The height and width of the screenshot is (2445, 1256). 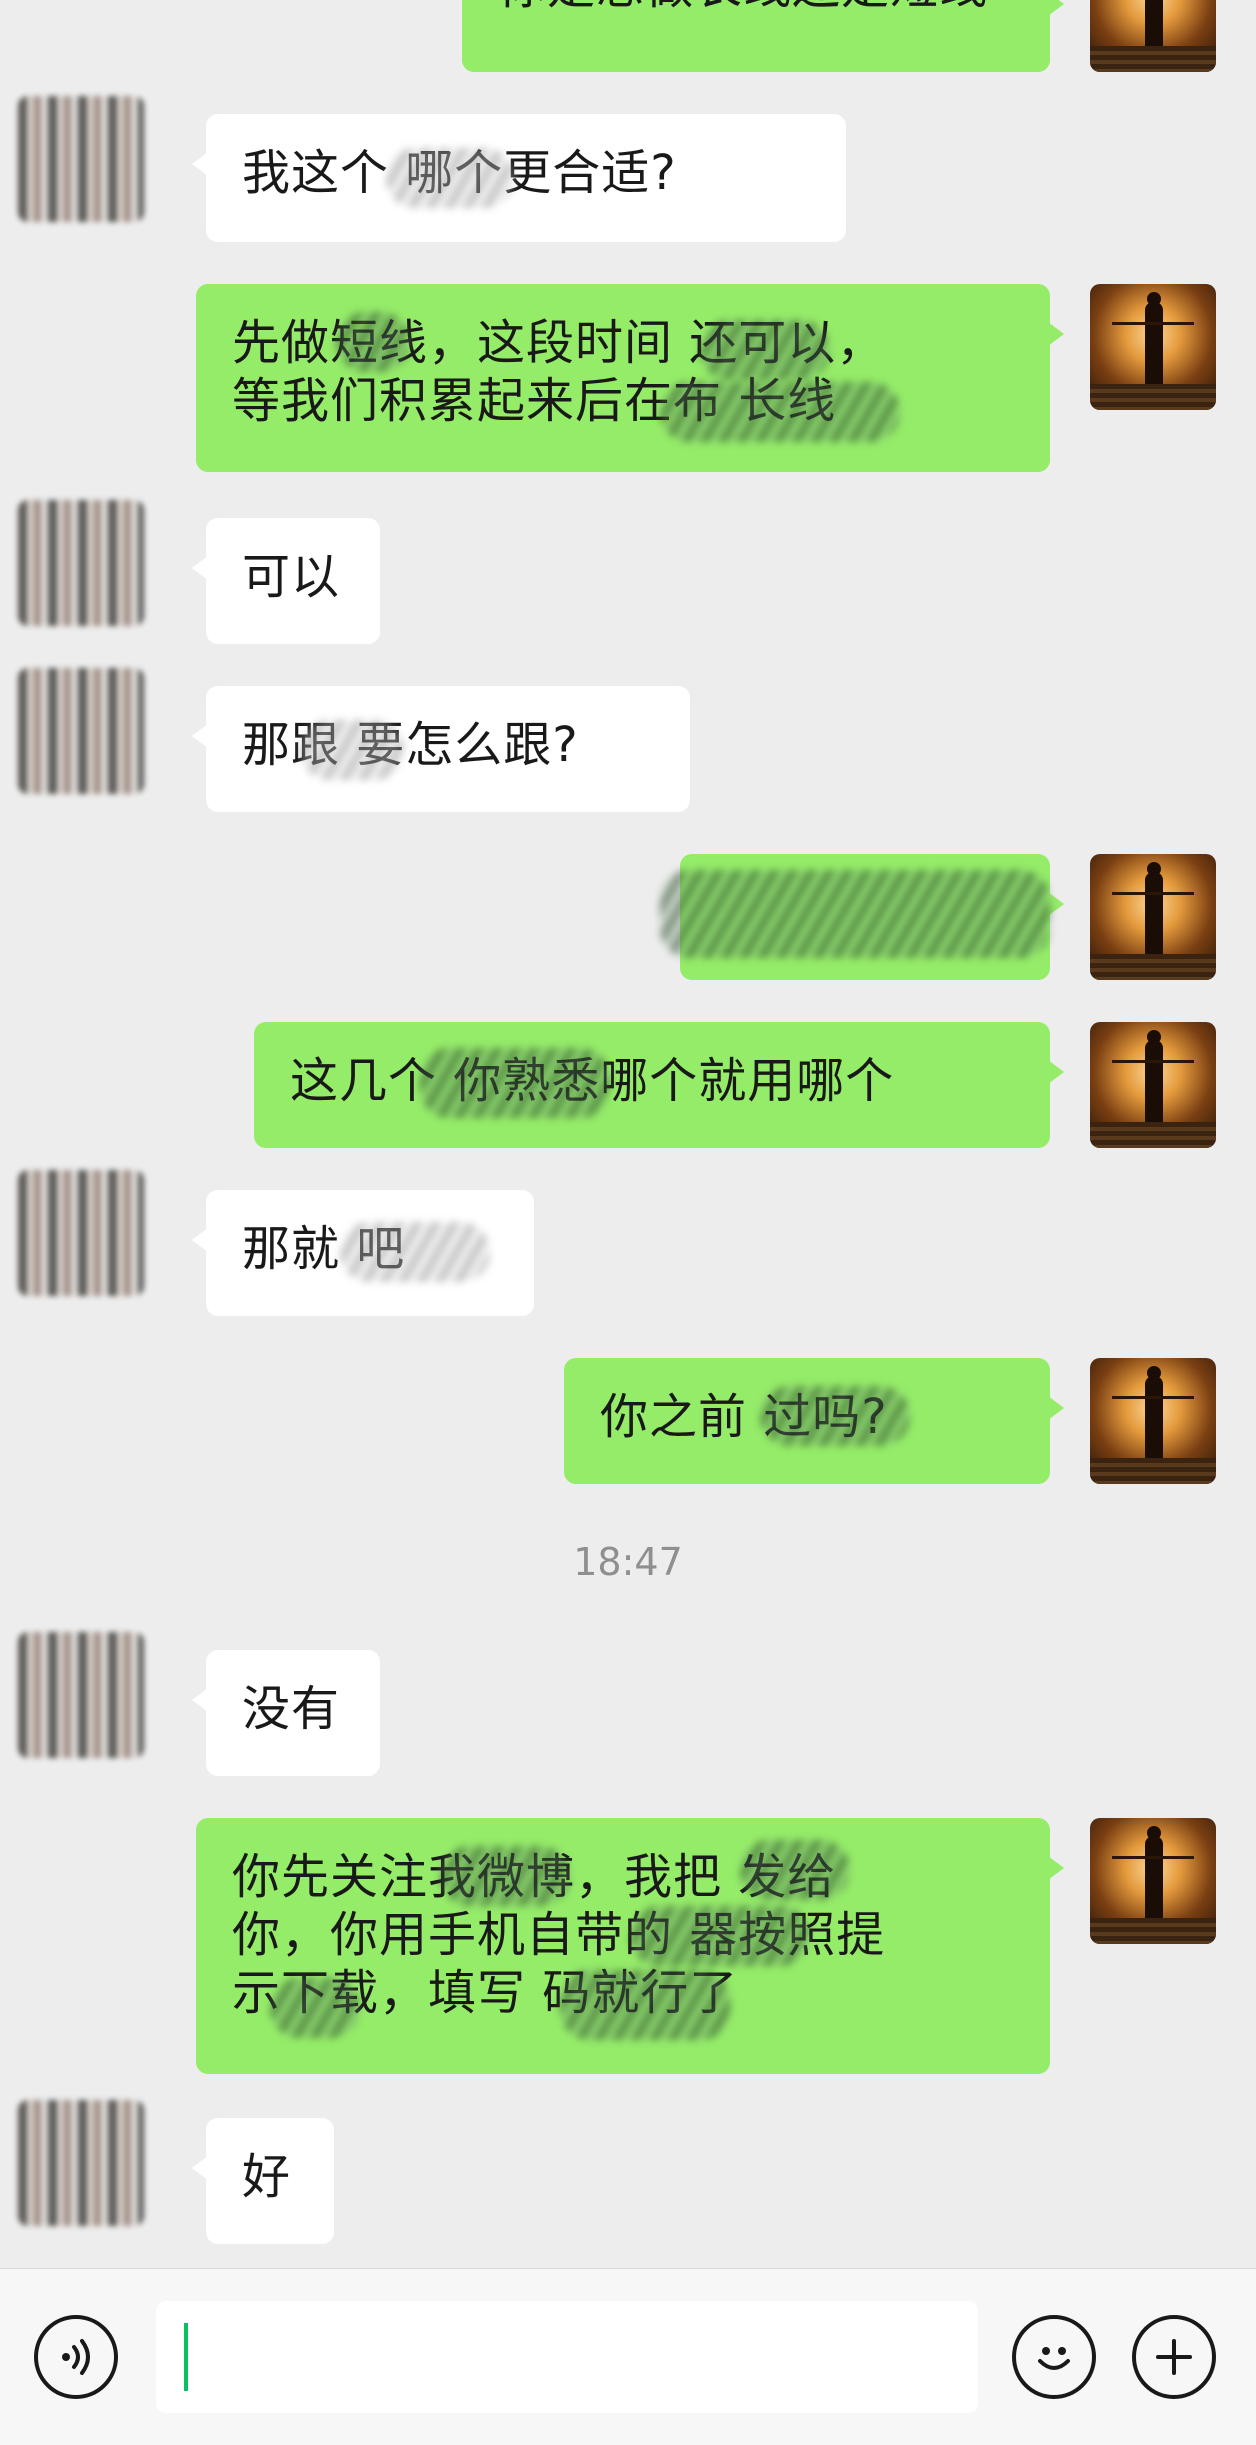 I want to click on more-button, so click(x=1174, y=2357).